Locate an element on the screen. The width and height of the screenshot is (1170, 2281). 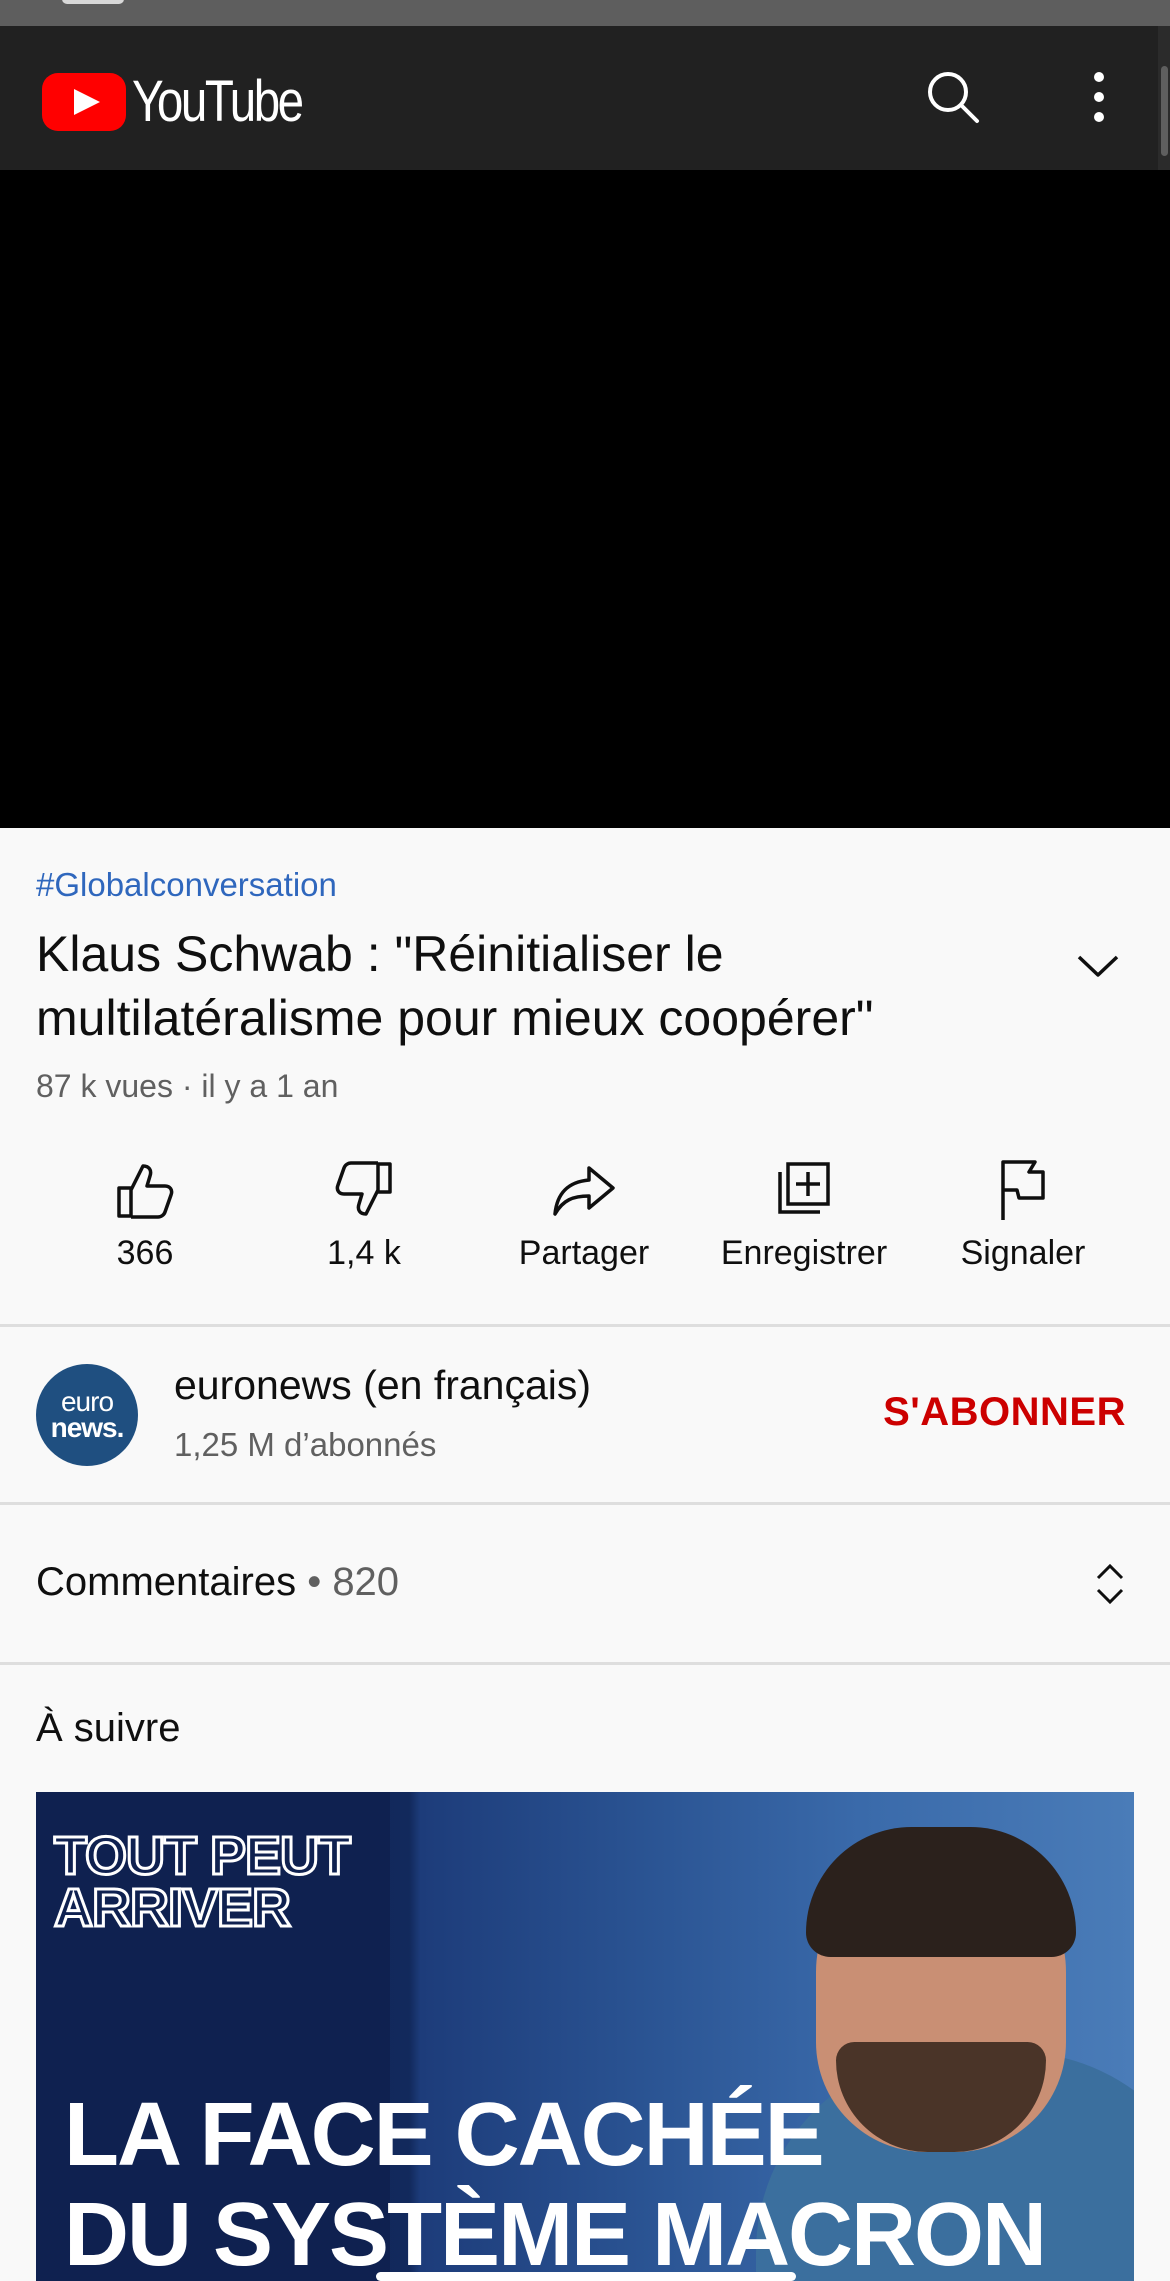
comments-expand-button is located at coordinates (1110, 1584).